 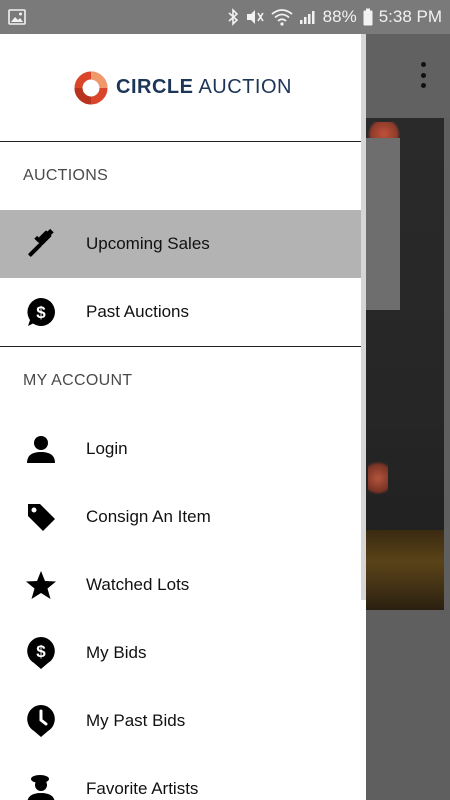 I want to click on menu-item-my-past-bids: My Past Bids, so click(x=183, y=721).